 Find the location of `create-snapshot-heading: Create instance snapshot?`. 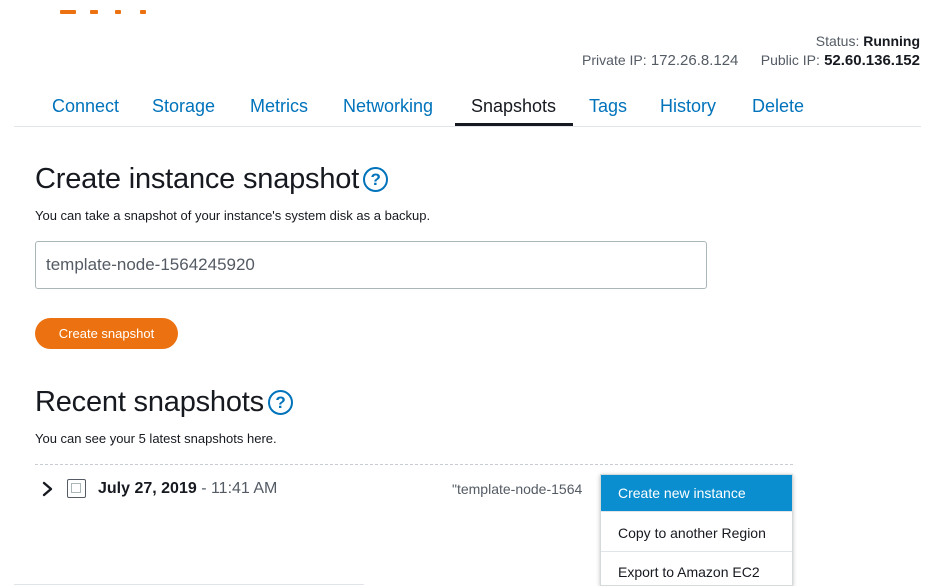

create-snapshot-heading: Create instance snapshot? is located at coordinates (212, 179).